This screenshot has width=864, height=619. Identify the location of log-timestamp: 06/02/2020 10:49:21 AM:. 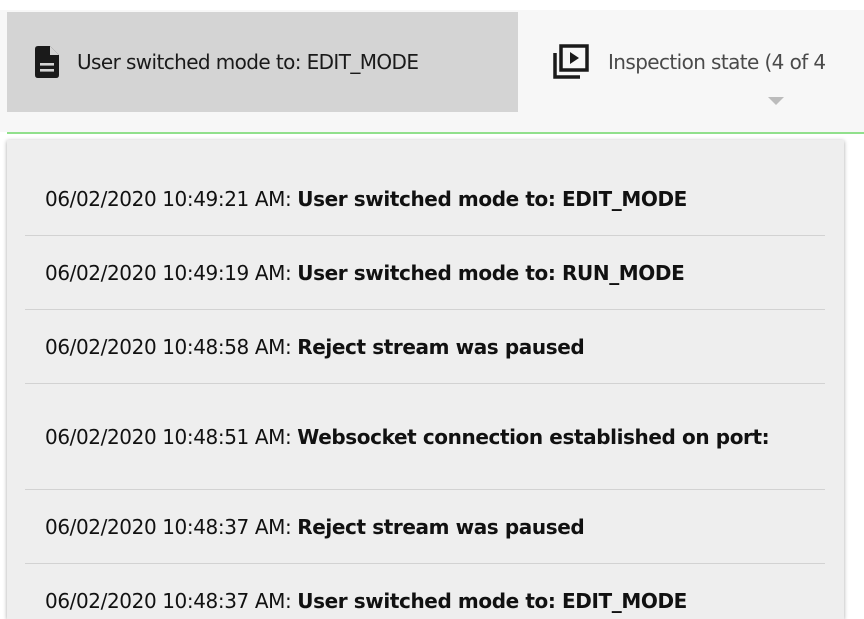
(168, 198).